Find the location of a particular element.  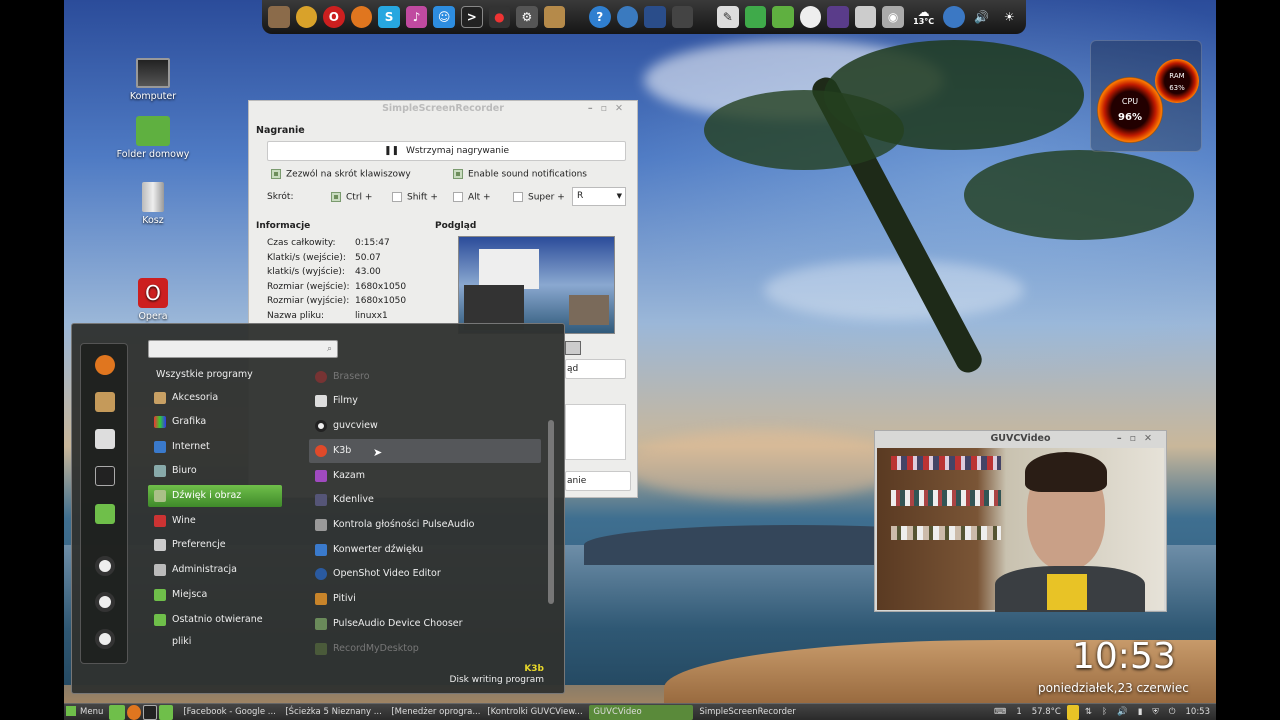

webcam-titlebar: GUVCVideo –▫✕ is located at coordinates (1020, 439).